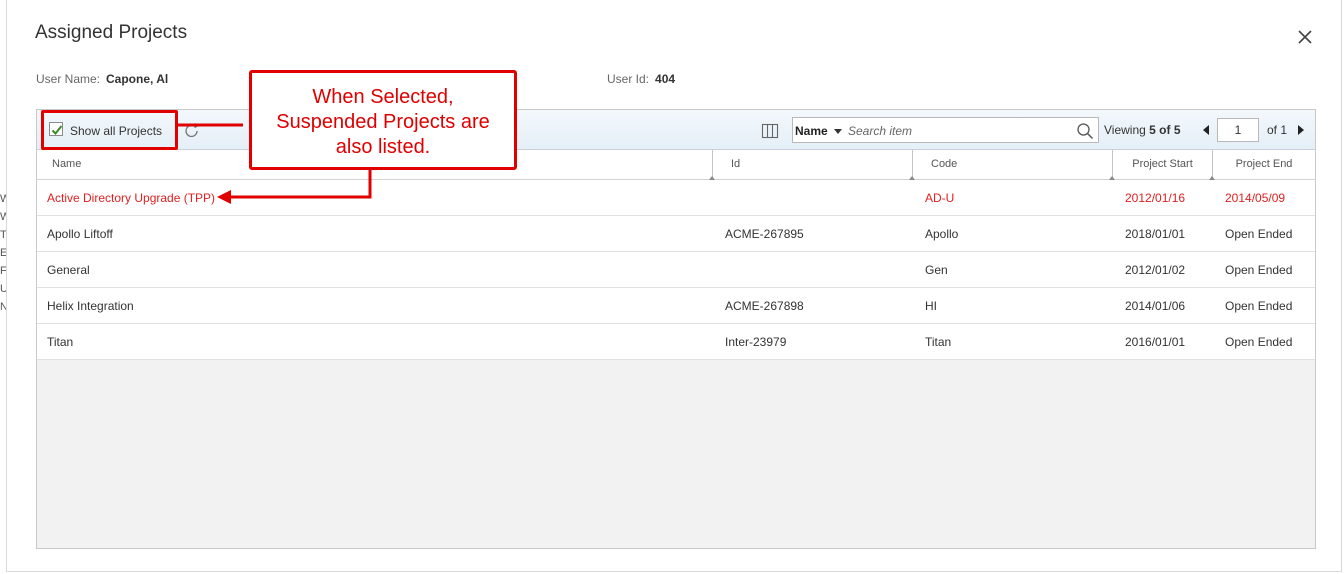  I want to click on callout-line: When Selected,, so click(383, 97).